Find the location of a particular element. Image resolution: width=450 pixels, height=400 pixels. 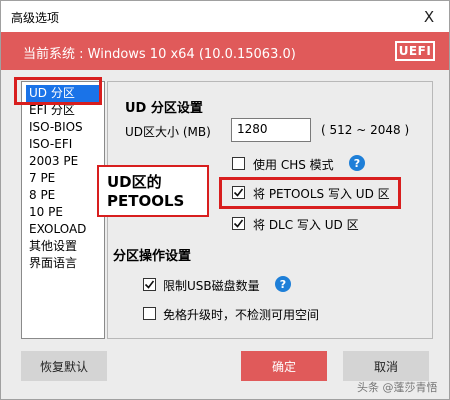

skip-space-check-checkbox is located at coordinates (149, 313).